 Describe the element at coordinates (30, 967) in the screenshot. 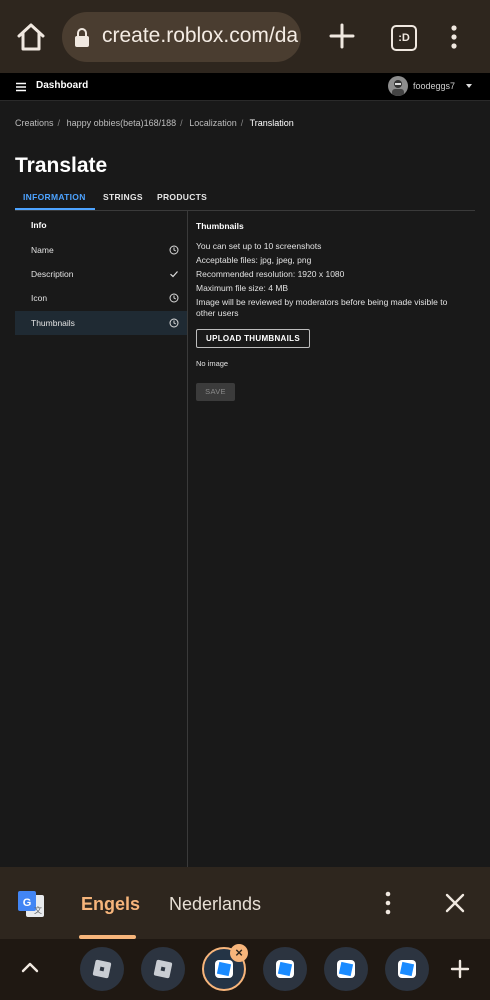

I see `chevron-up-icon` at that location.